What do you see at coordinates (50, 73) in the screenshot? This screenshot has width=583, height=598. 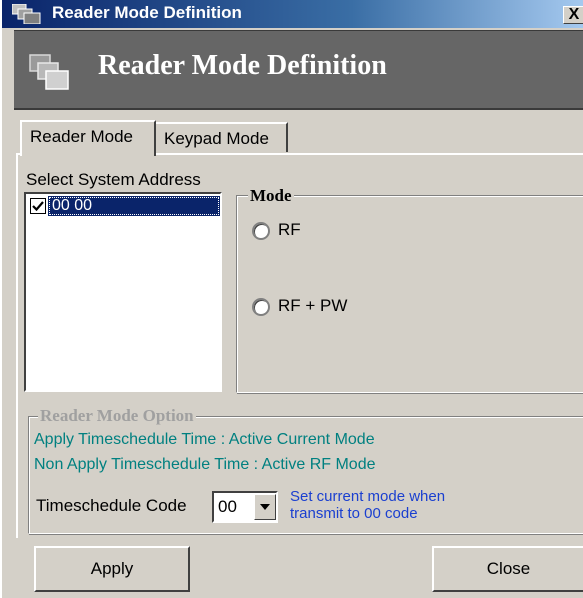 I see `stacked-windows-icon` at bounding box center [50, 73].